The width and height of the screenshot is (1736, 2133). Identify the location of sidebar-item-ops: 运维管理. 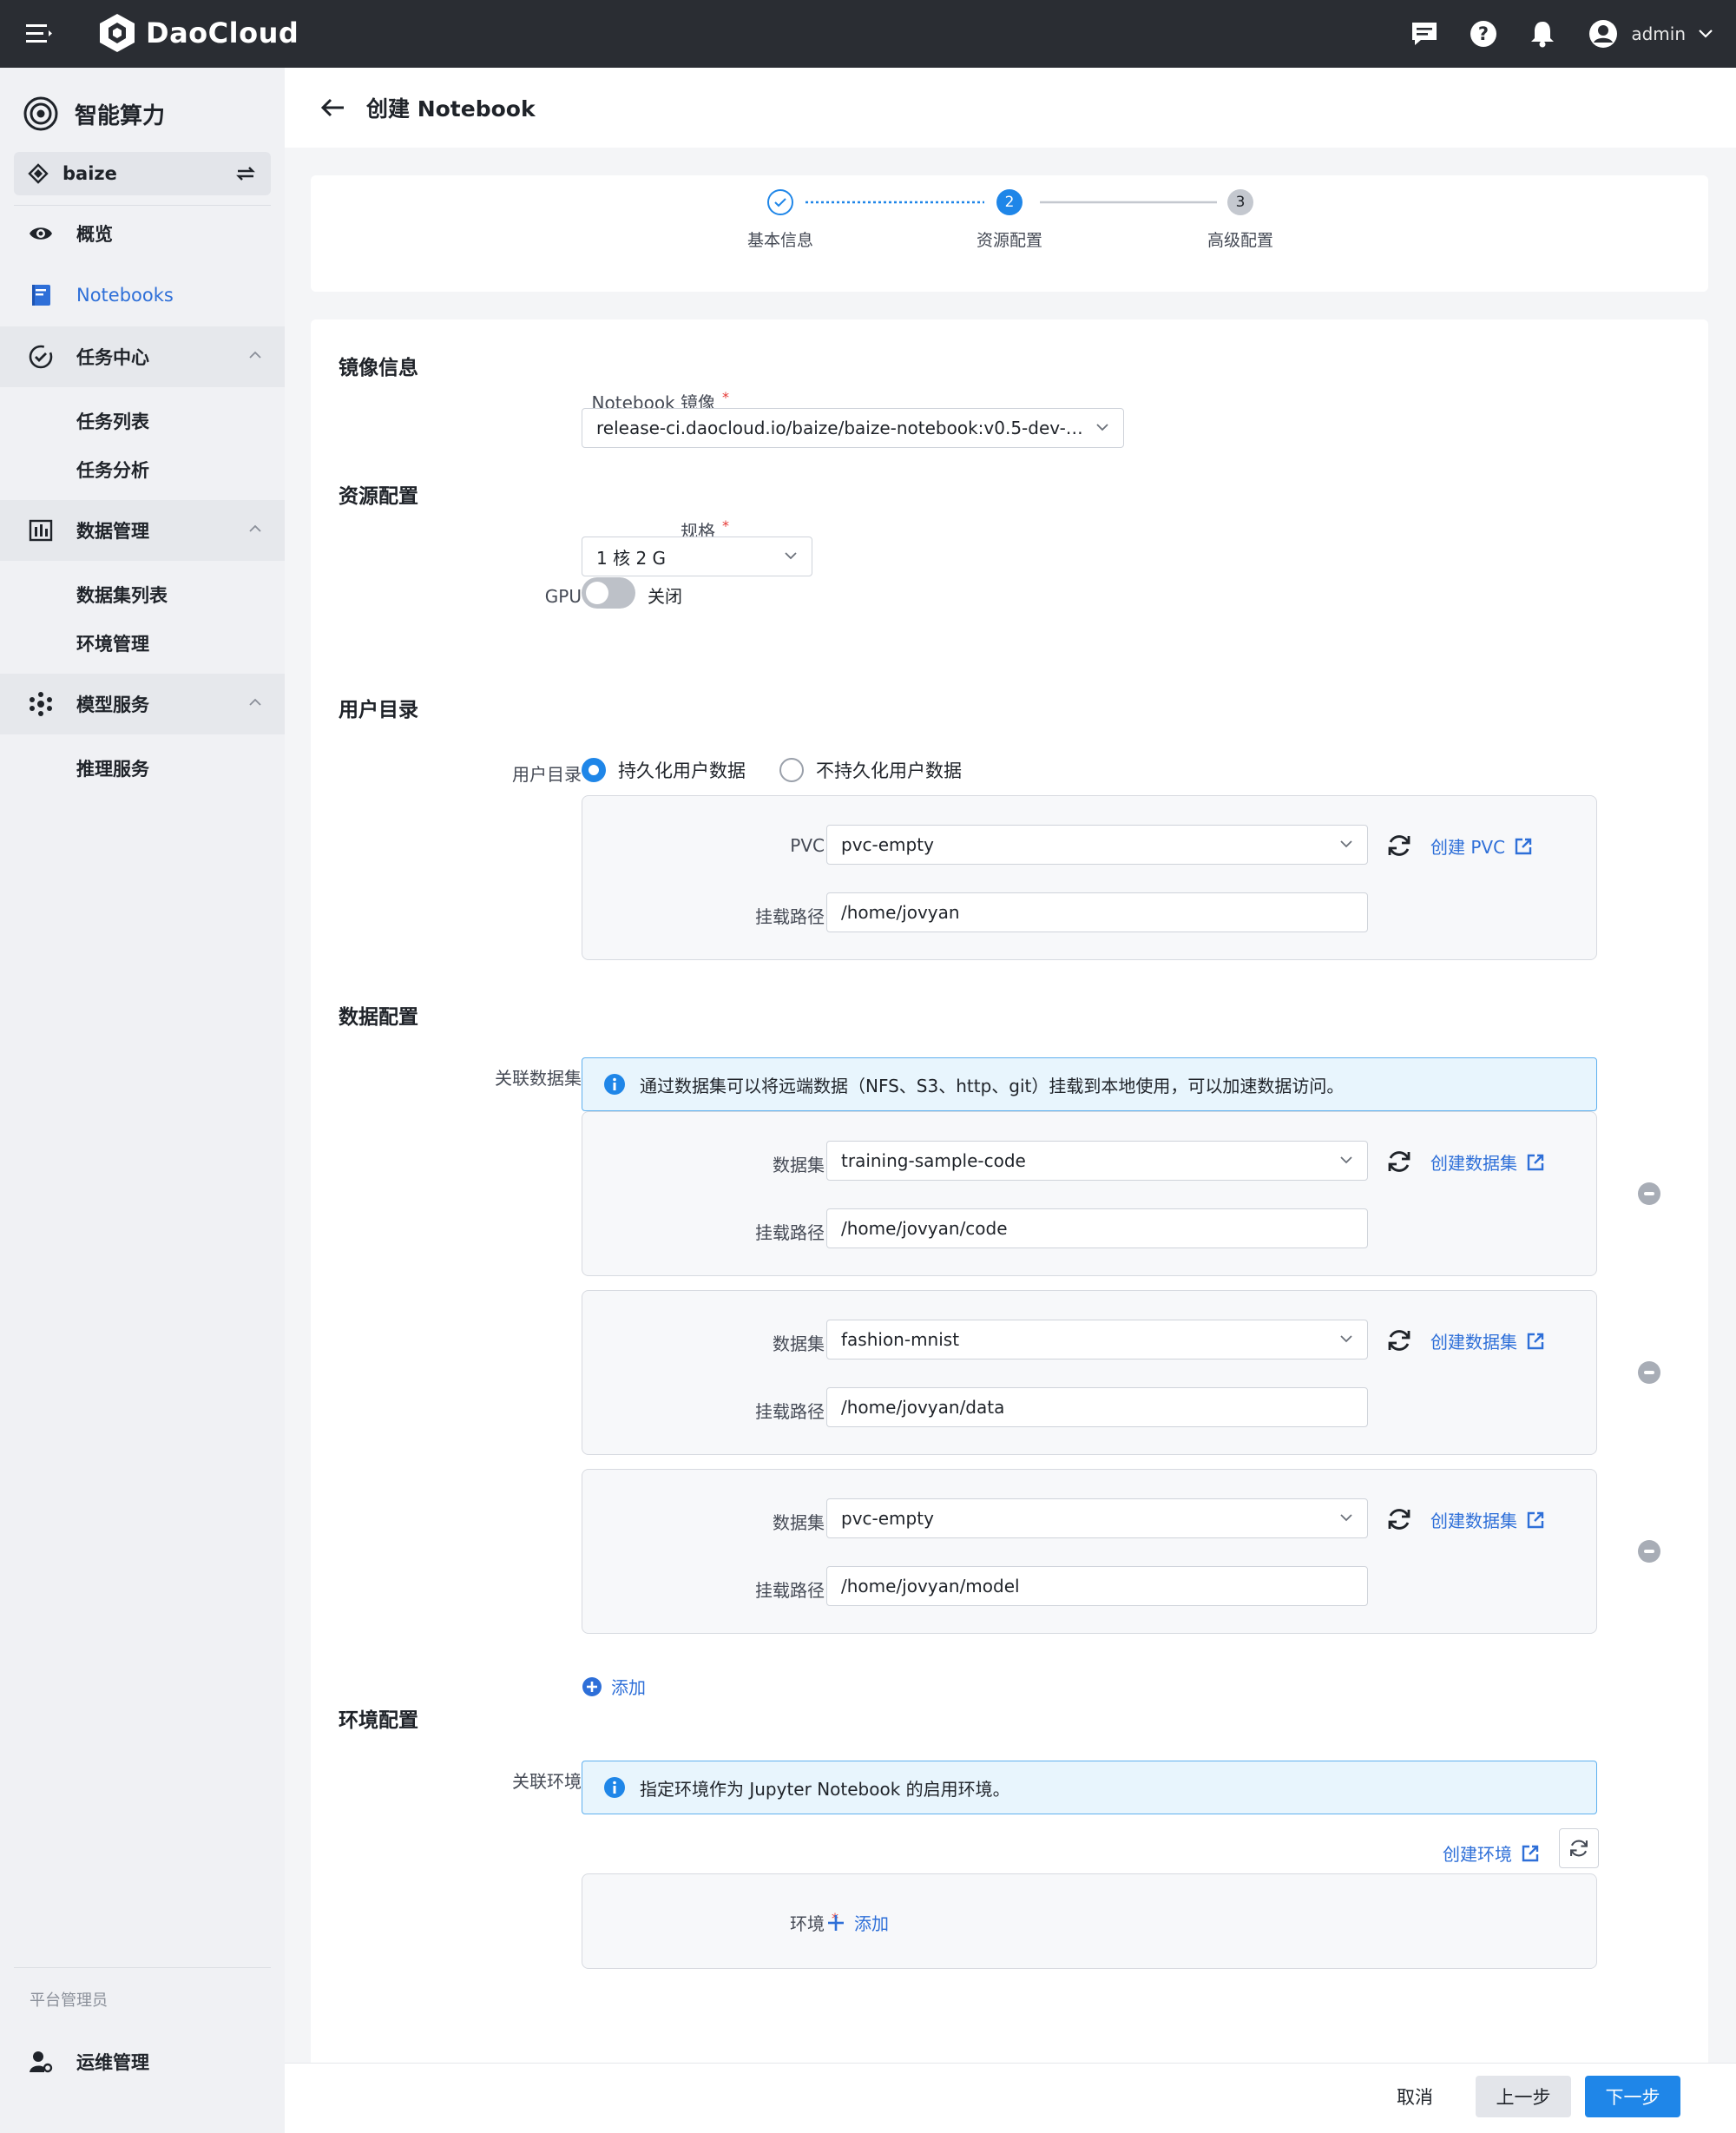
(142, 2061).